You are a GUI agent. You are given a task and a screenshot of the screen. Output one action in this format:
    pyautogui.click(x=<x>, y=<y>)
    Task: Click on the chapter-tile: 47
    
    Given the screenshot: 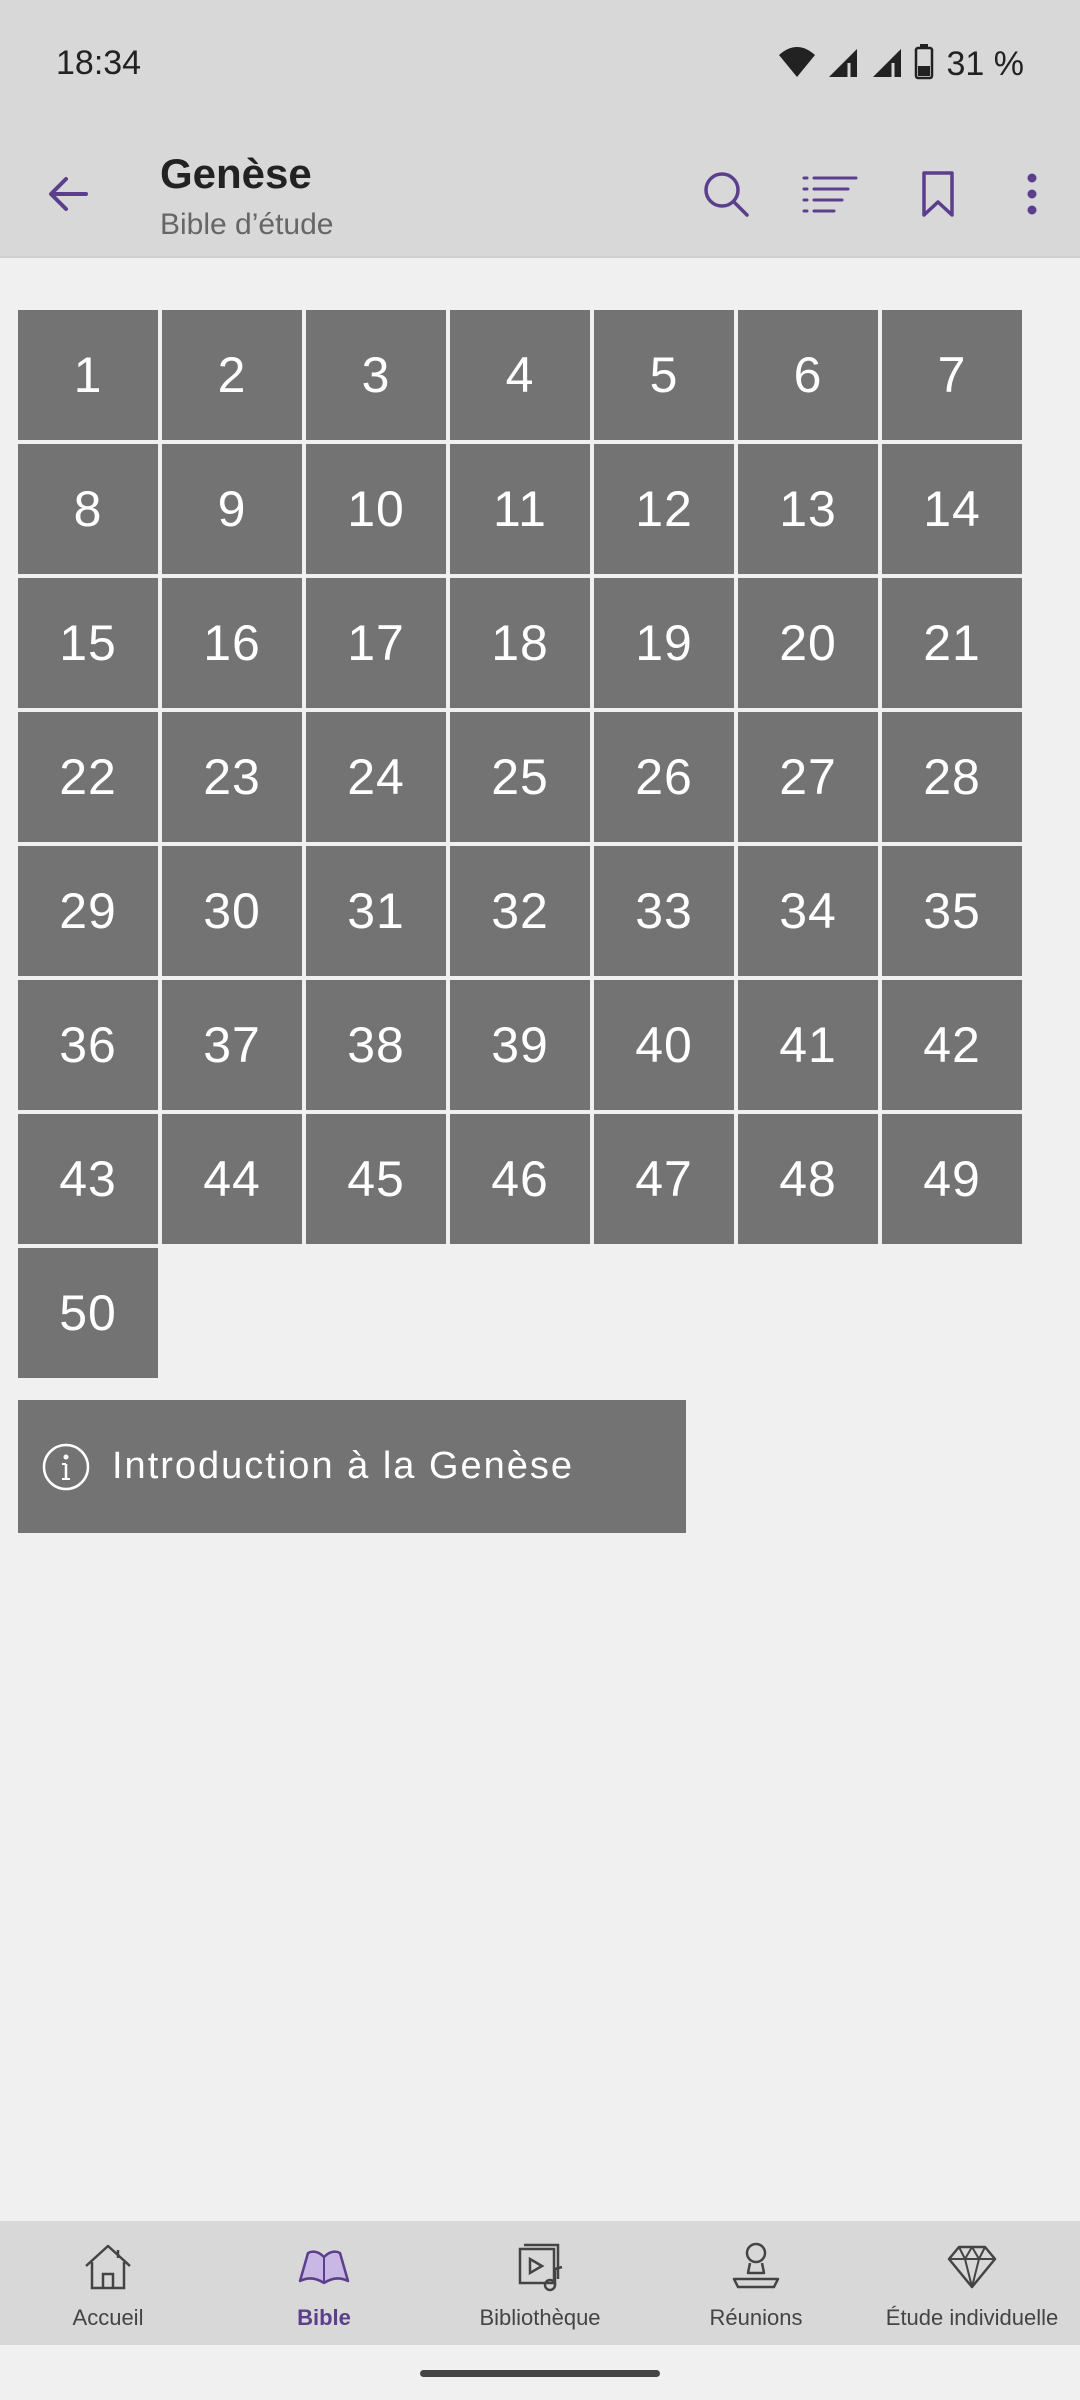 What is the action you would take?
    pyautogui.click(x=664, y=1179)
    